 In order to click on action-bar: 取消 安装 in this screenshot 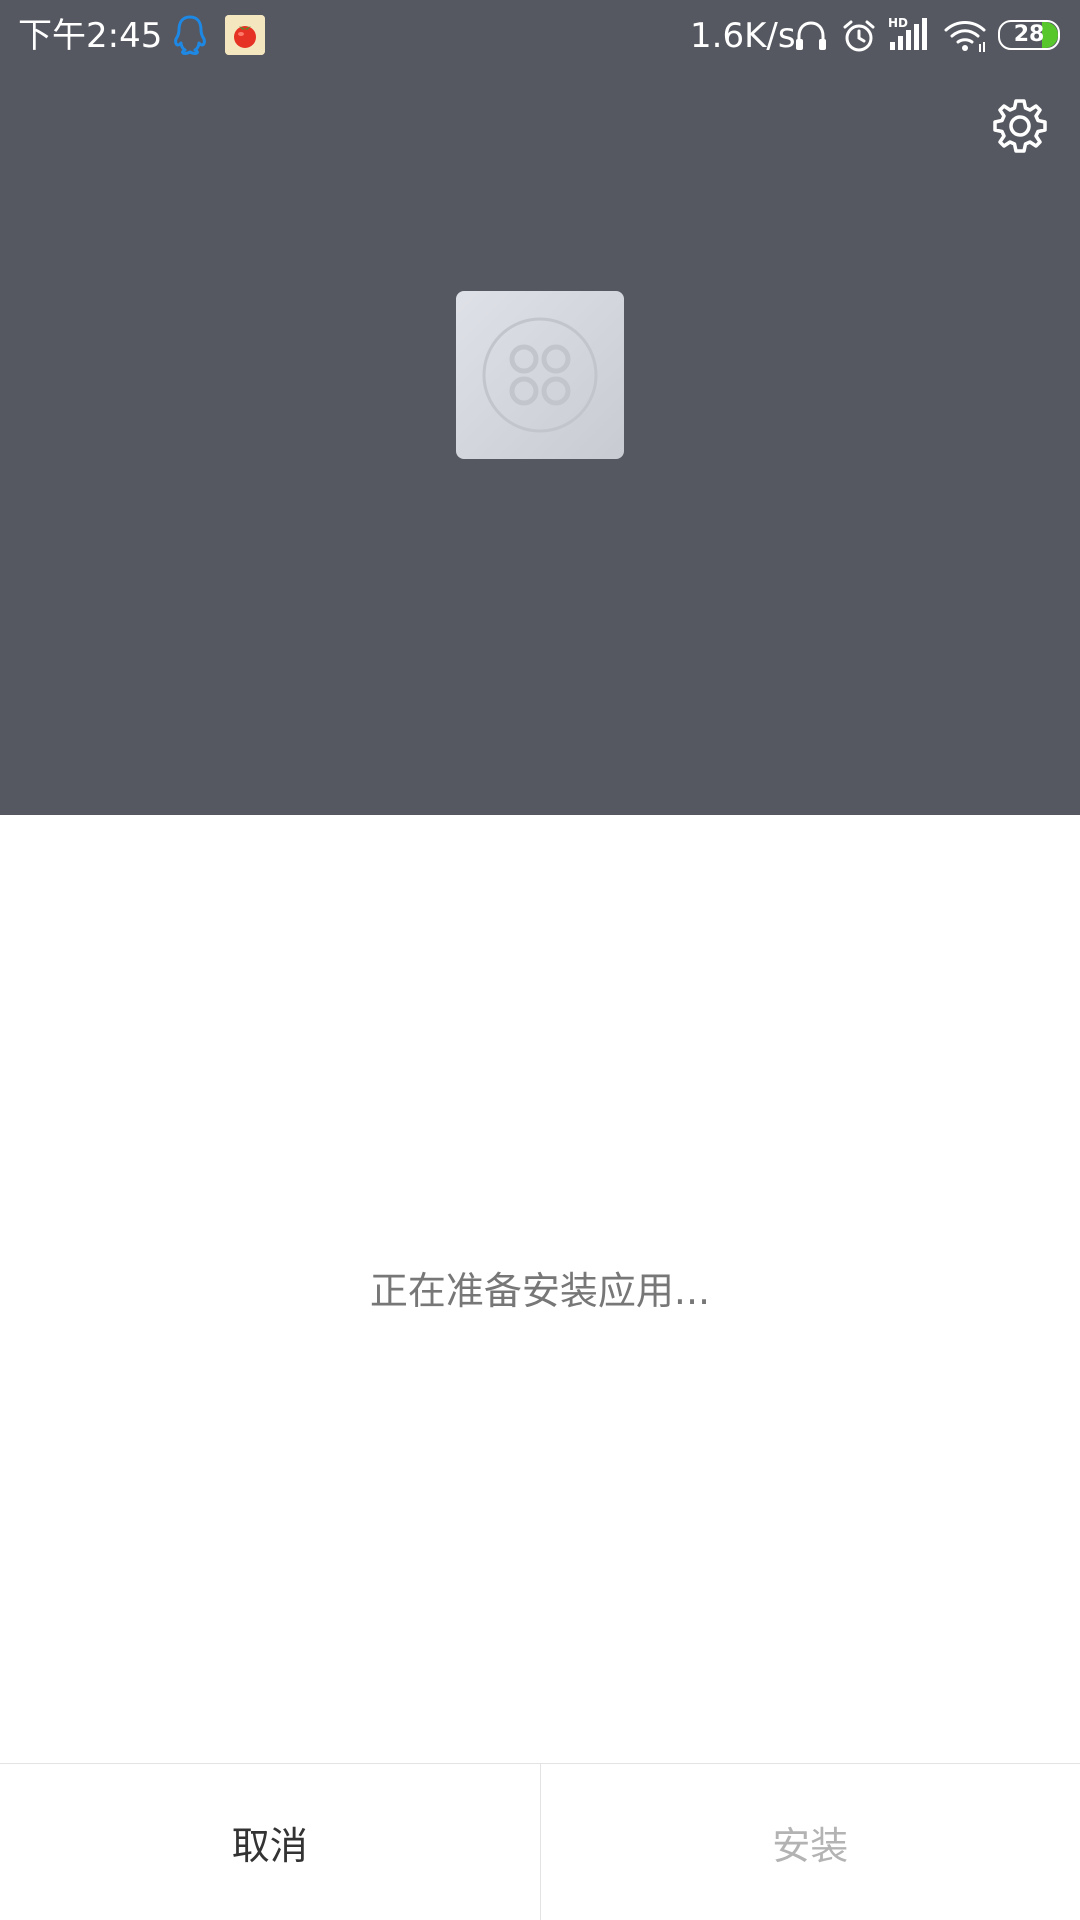, I will do `click(540, 1841)`.